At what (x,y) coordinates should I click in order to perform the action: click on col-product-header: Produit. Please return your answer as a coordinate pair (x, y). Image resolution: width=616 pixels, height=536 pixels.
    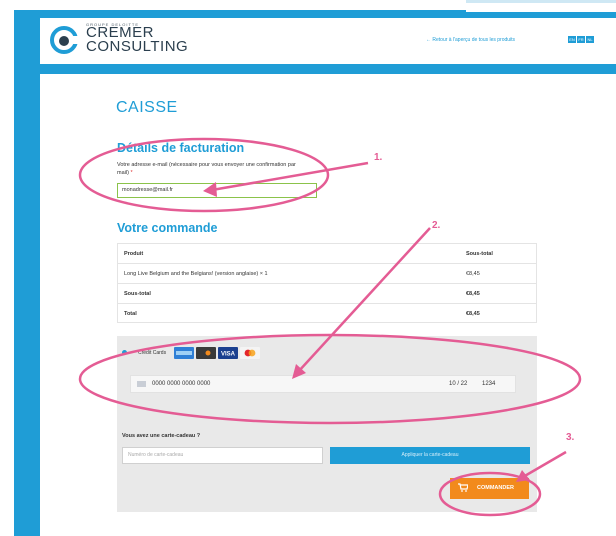
    Looking at the image, I should click on (134, 254).